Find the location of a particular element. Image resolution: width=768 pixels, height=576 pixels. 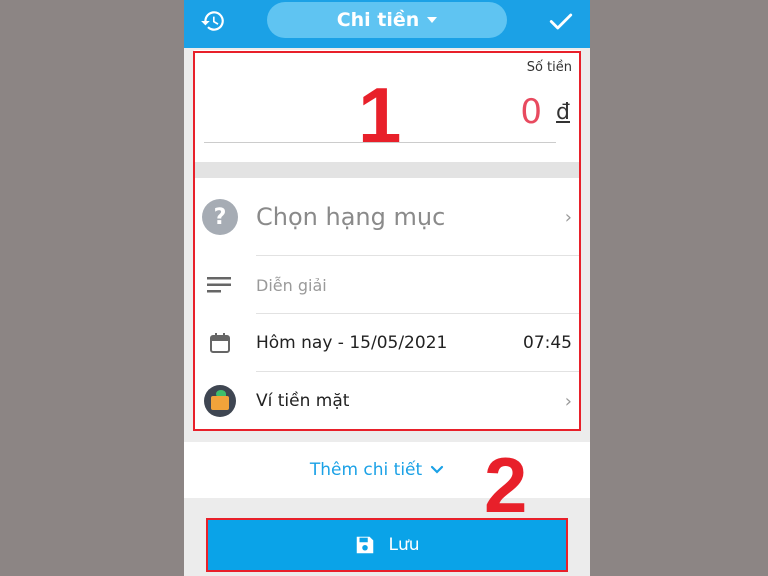

calendar-icon is located at coordinates (220, 343).